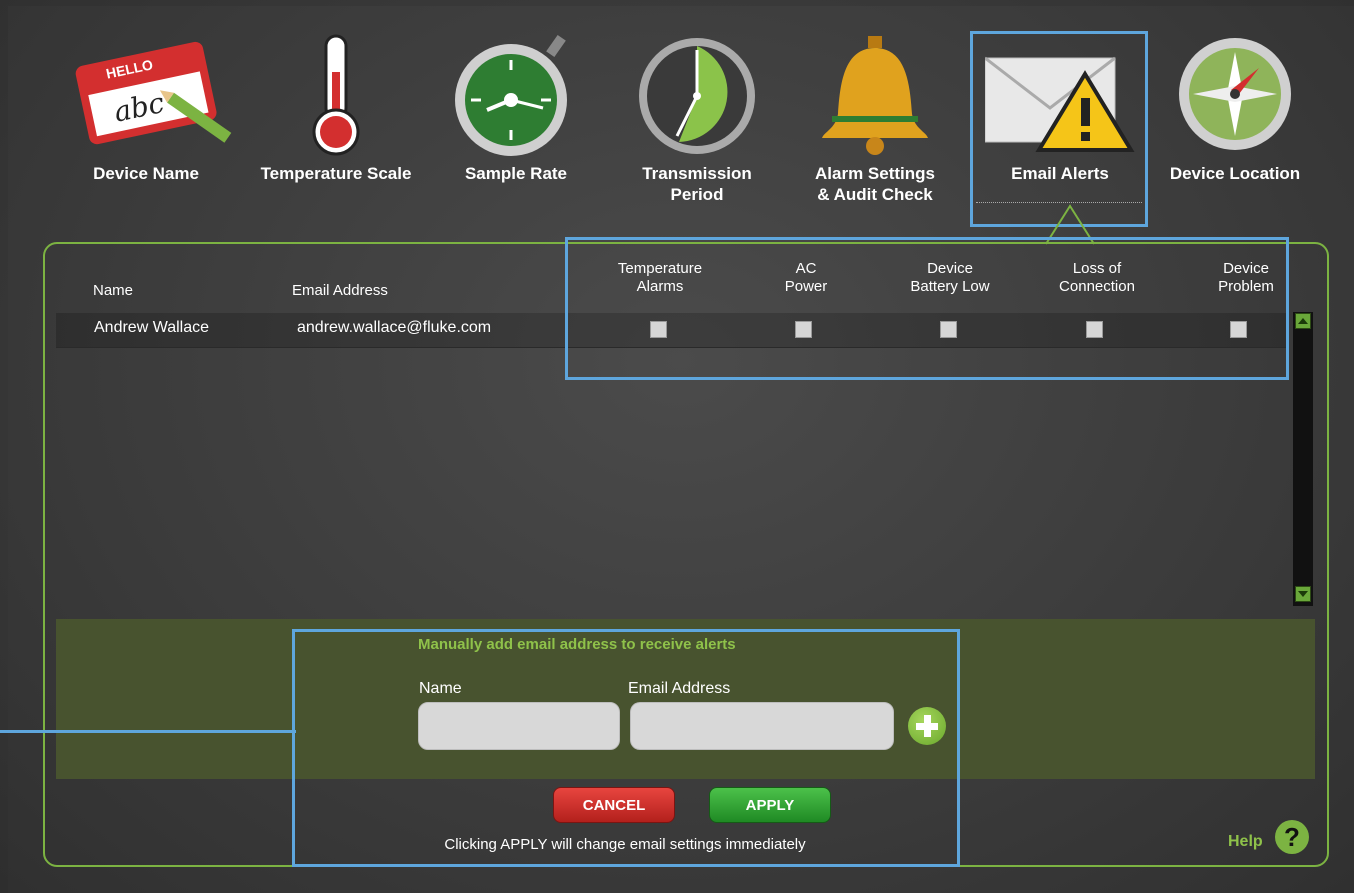  What do you see at coordinates (697, 99) in the screenshot?
I see `clock-icon` at bounding box center [697, 99].